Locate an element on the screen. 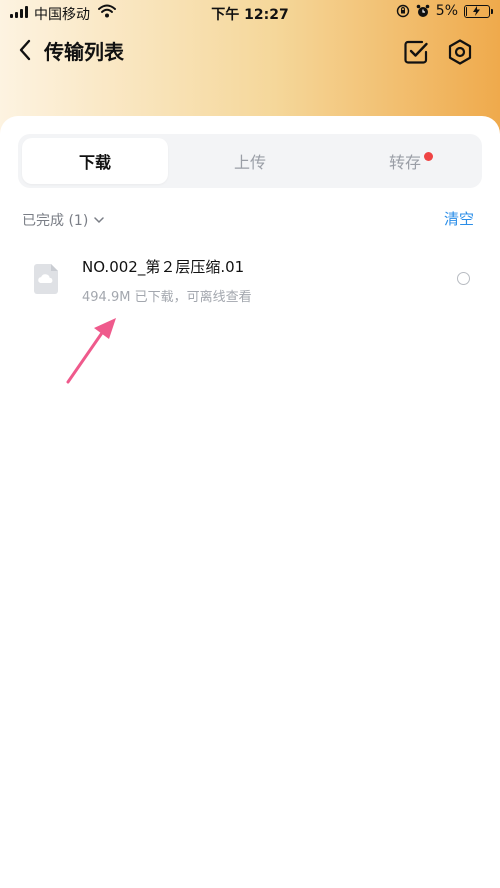 This screenshot has width=500, height=888. completed-section-toggle: 已完成 (1) is located at coordinates (63, 220).